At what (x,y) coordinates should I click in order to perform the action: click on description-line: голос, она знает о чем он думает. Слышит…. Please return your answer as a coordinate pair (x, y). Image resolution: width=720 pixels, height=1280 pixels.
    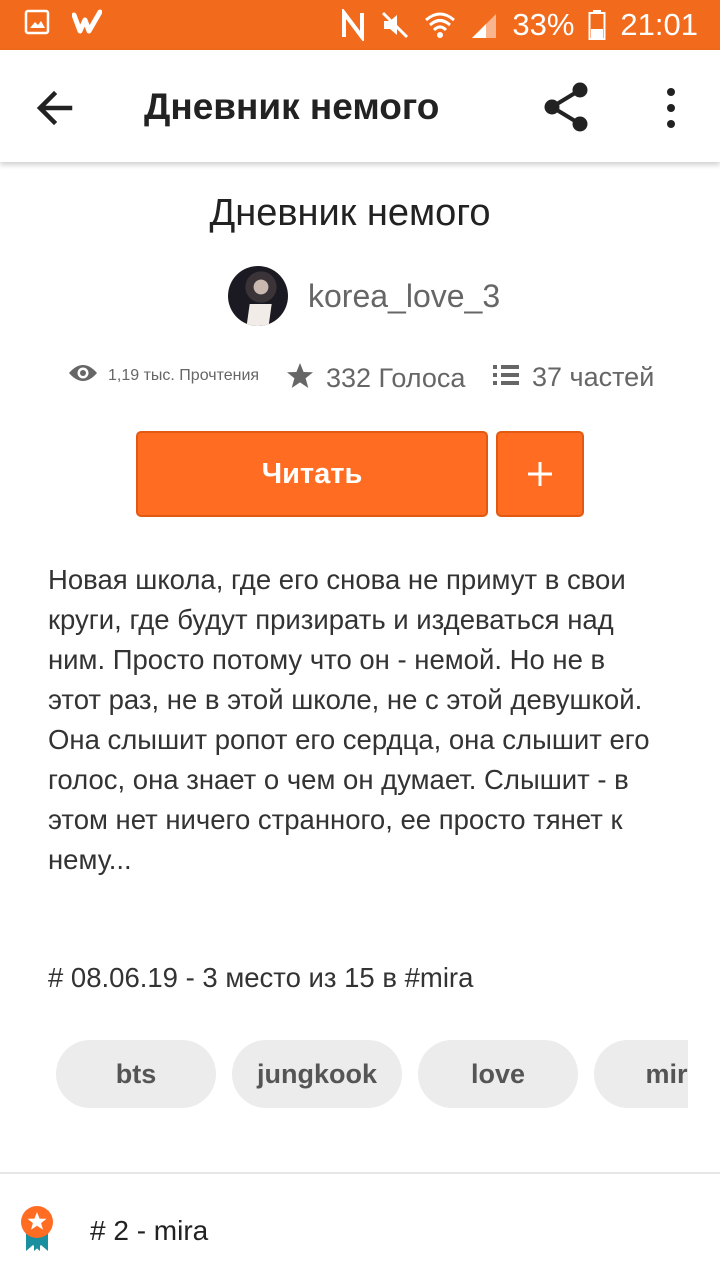
    Looking at the image, I should click on (338, 779).